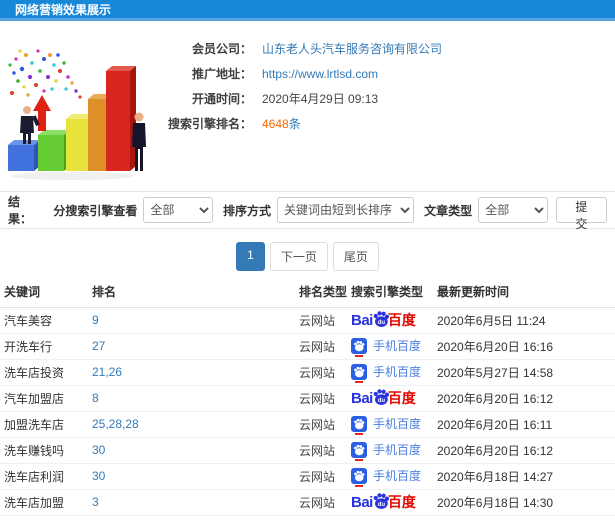  Describe the element at coordinates (191, 502) in the screenshot. I see `rank-link: 3` at that location.